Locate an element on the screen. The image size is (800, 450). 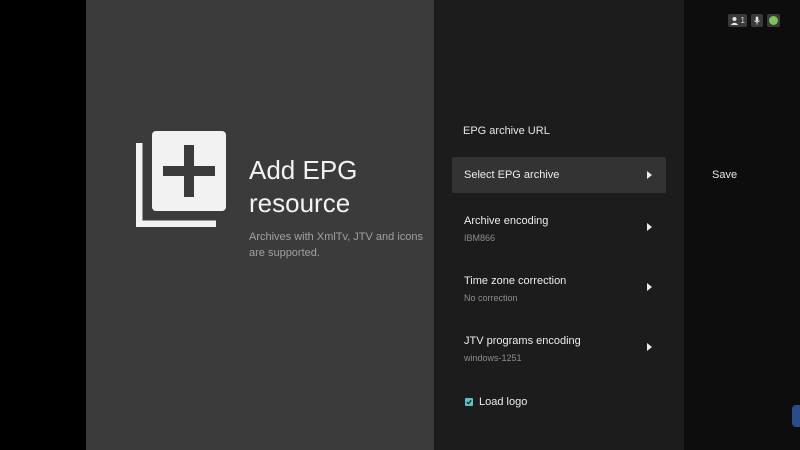
checkmark-icon is located at coordinates (469, 402).